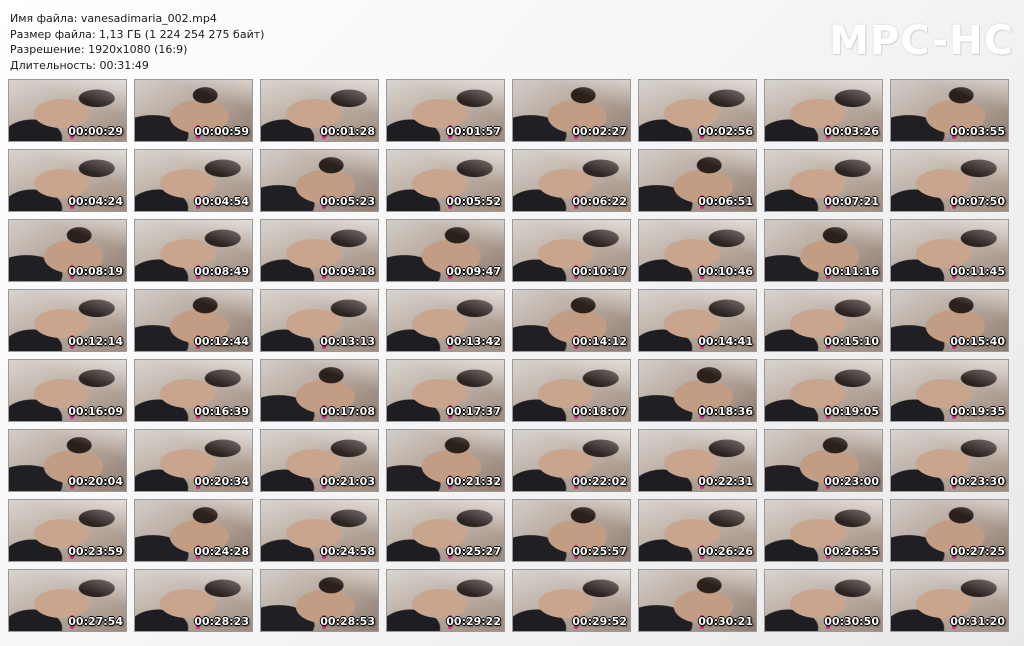  I want to click on thumbnail-timestamp: 00:20:04, so click(95, 481).